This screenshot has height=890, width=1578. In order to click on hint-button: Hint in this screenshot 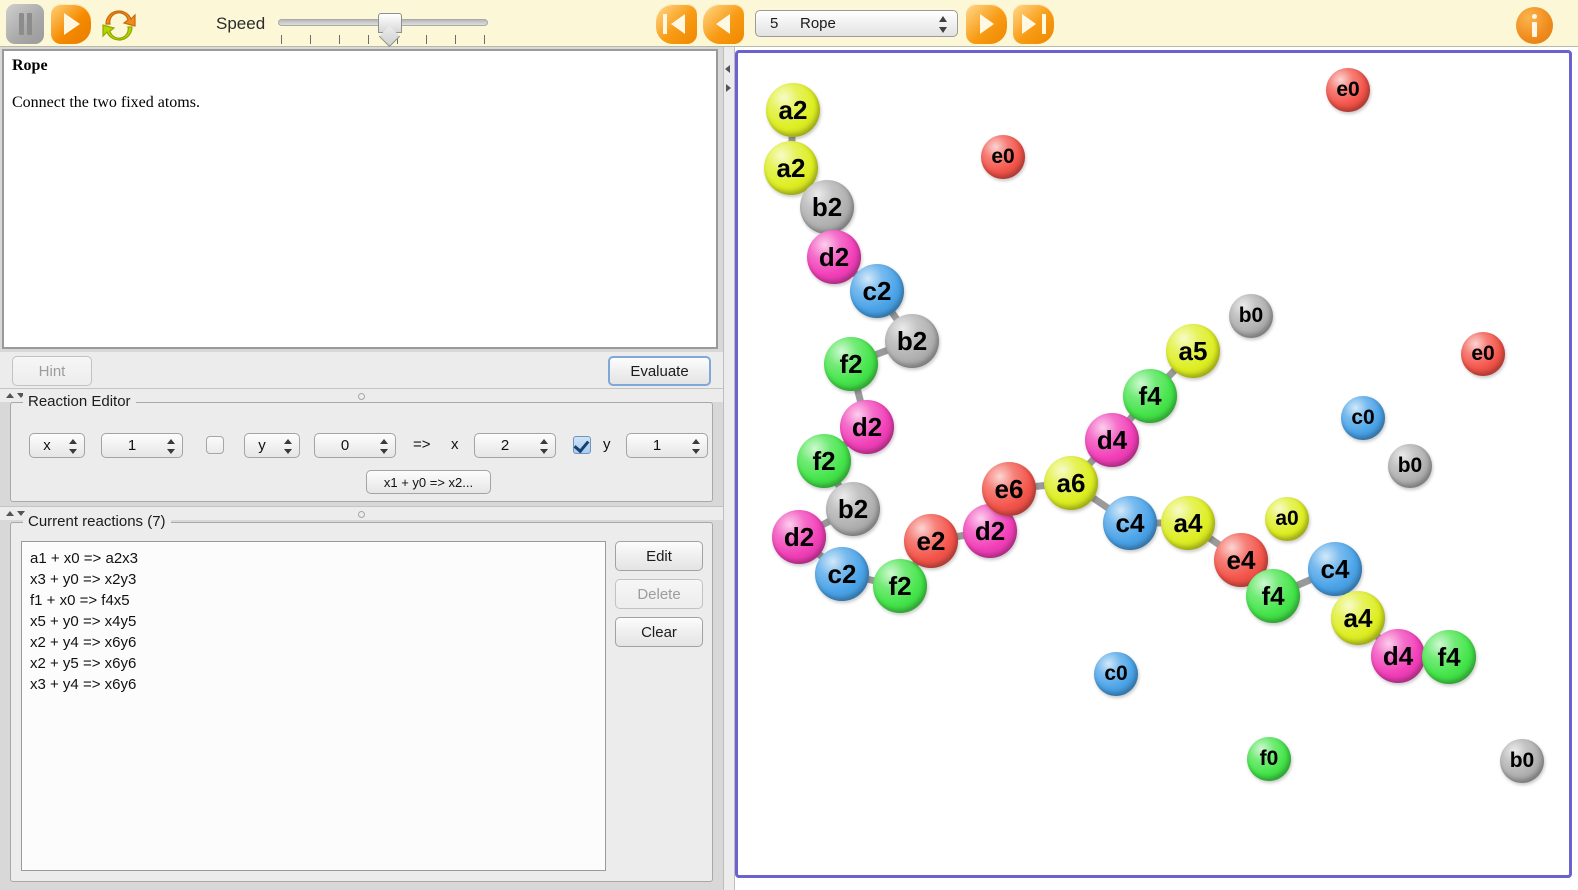, I will do `click(52, 371)`.